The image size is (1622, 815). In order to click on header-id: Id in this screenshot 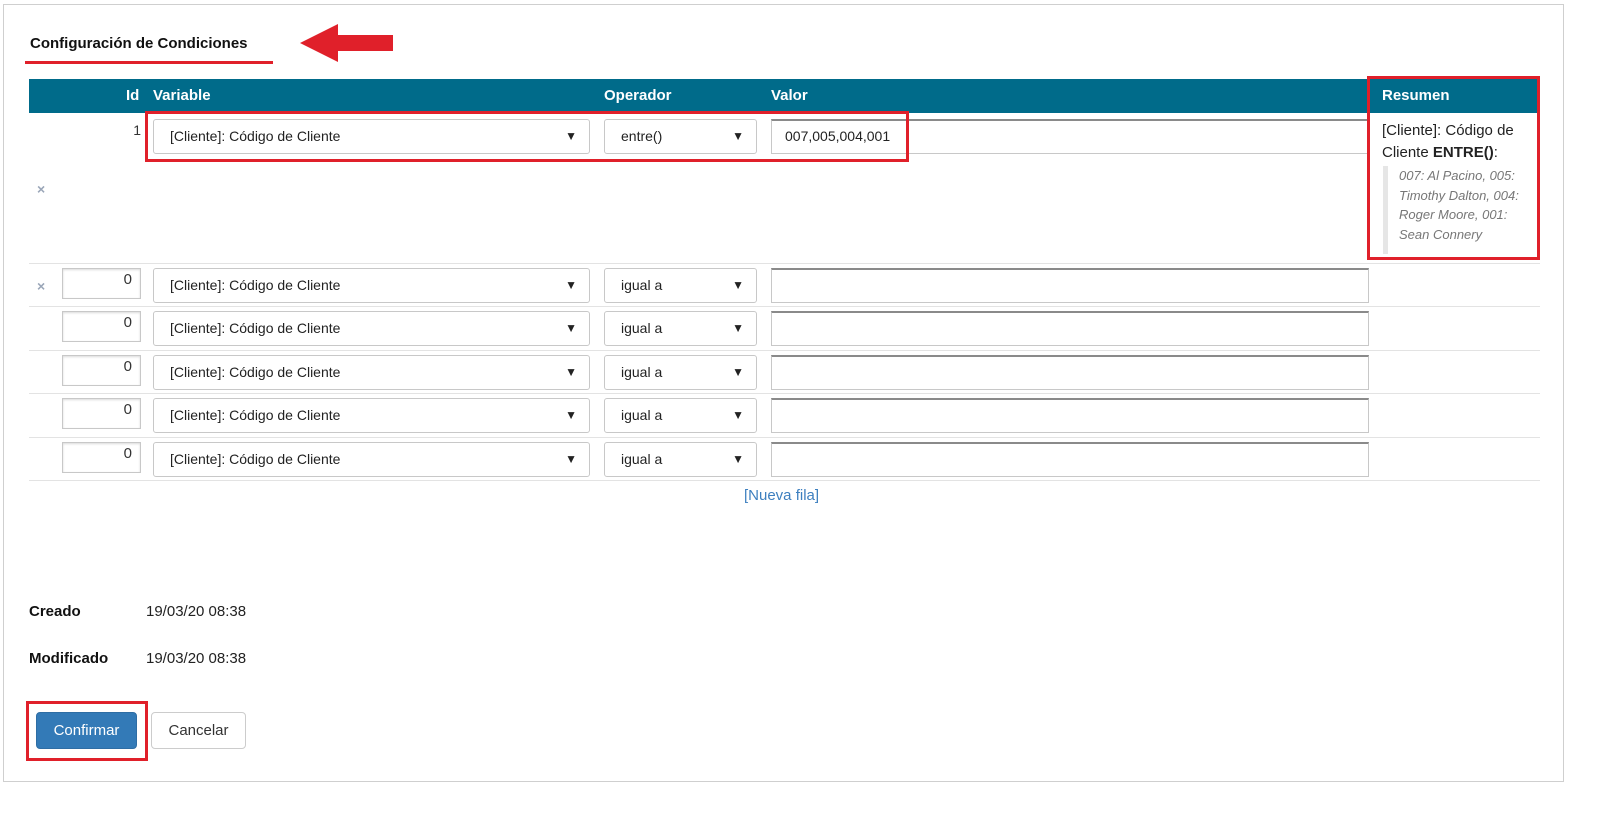, I will do `click(133, 95)`.